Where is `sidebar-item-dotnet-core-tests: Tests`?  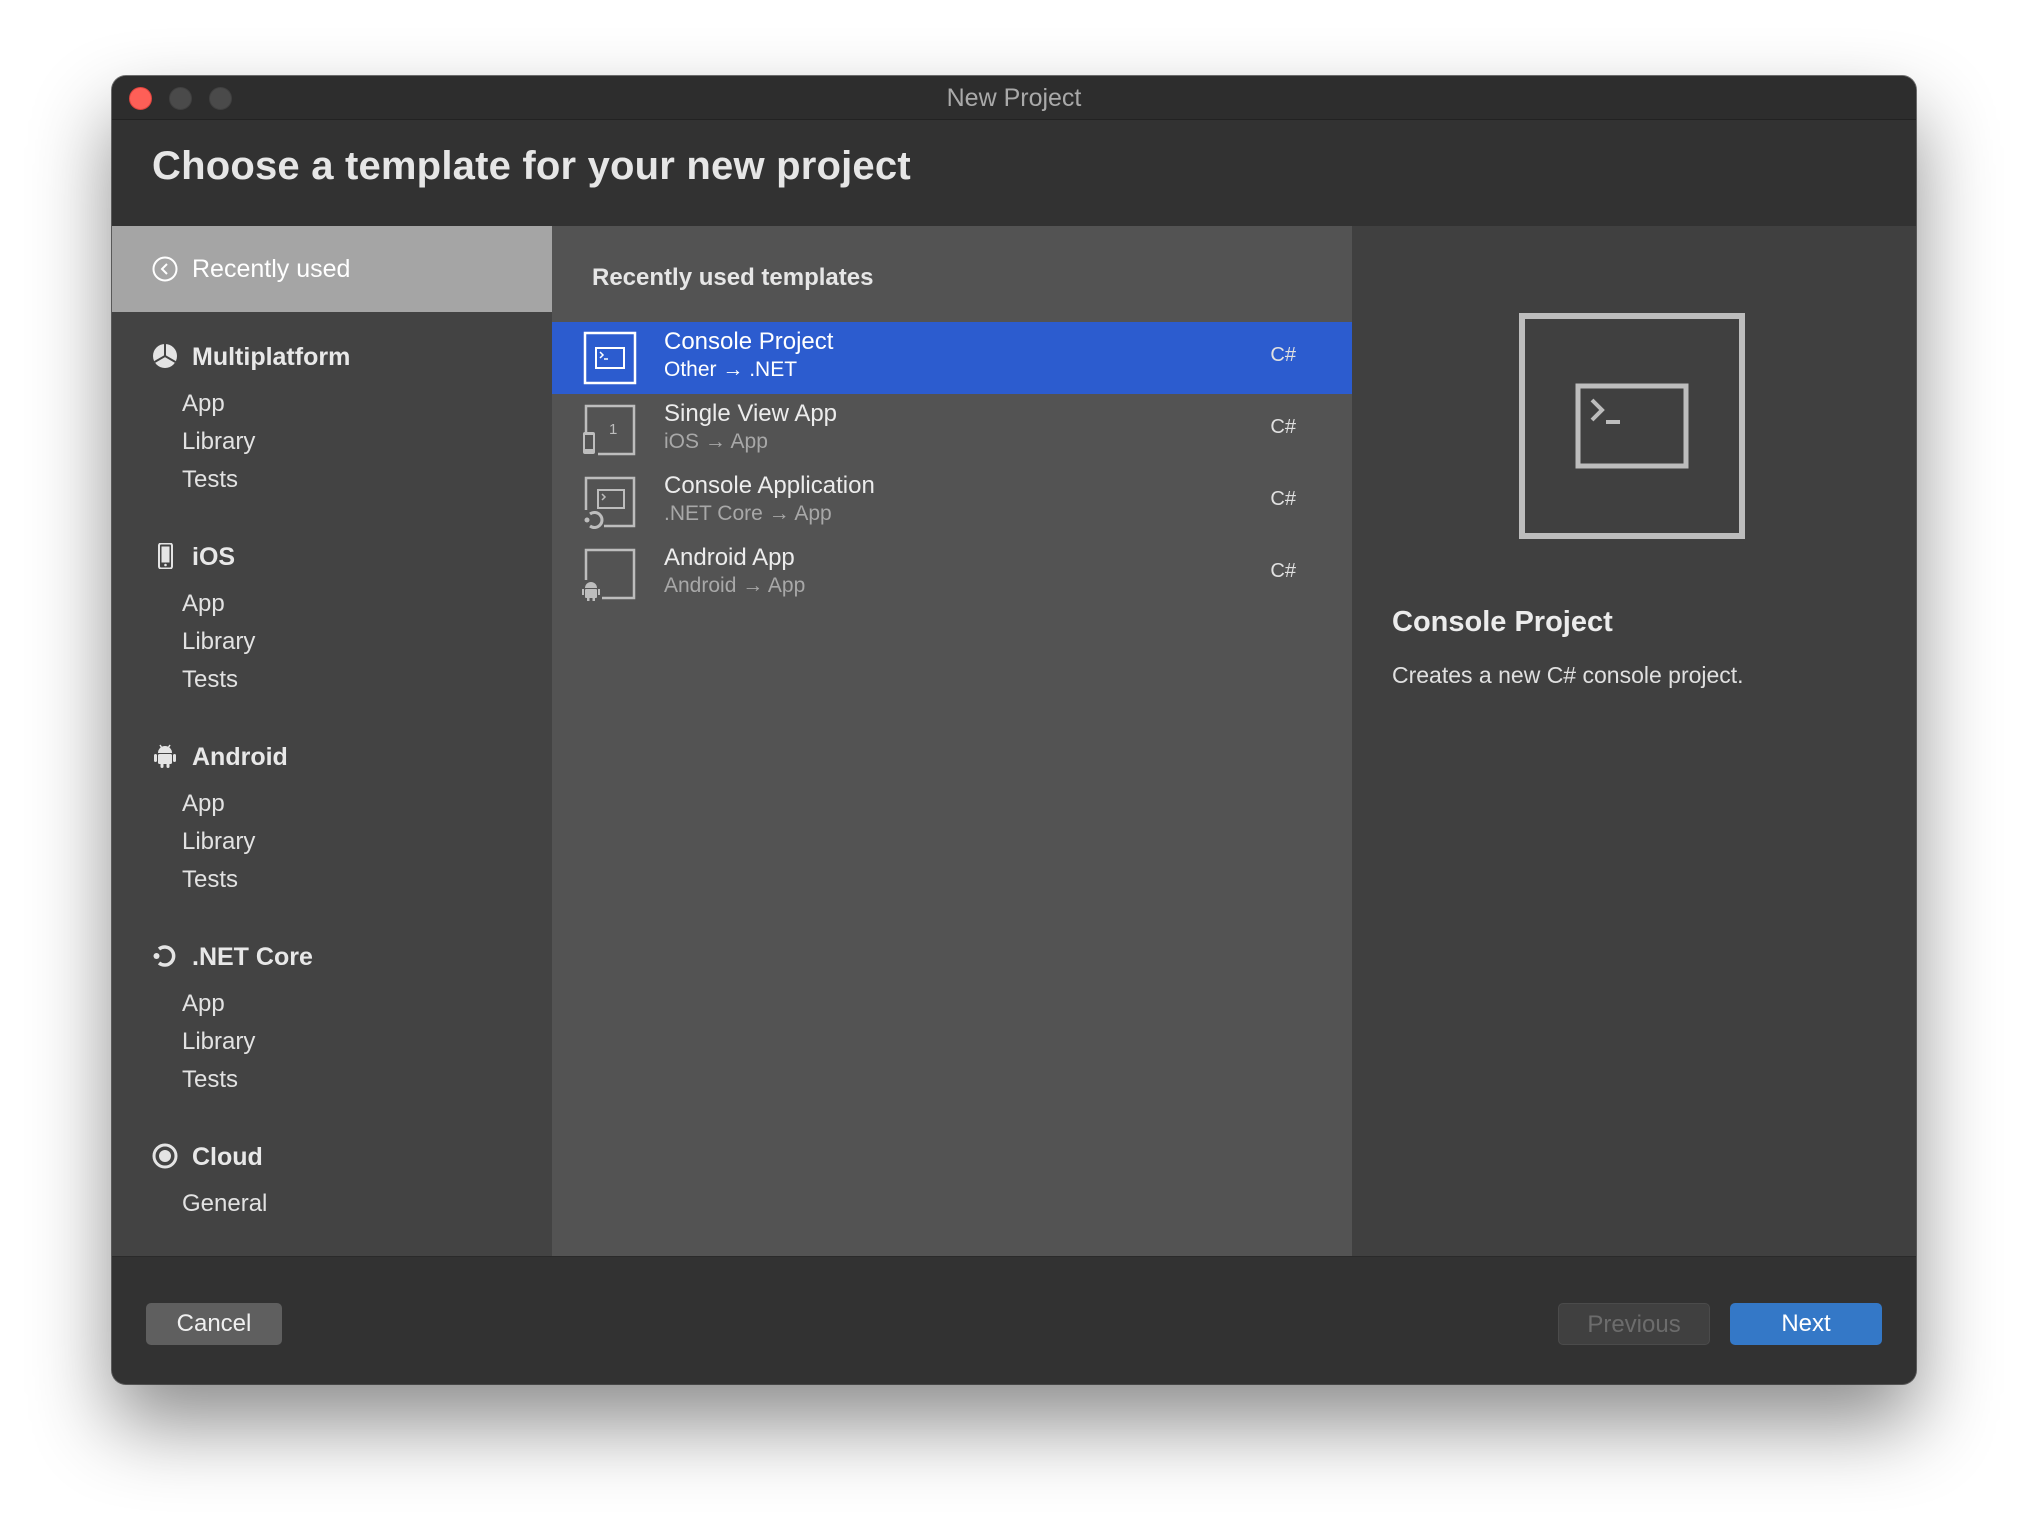 sidebar-item-dotnet-core-tests: Tests is located at coordinates (210, 1080).